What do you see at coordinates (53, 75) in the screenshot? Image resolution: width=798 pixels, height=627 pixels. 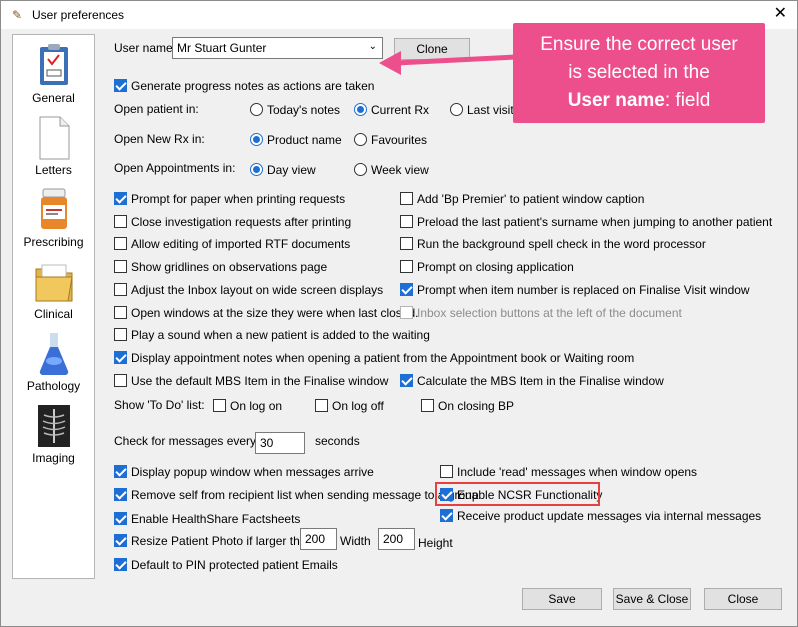 I see `sidebar-item-general: General` at bounding box center [53, 75].